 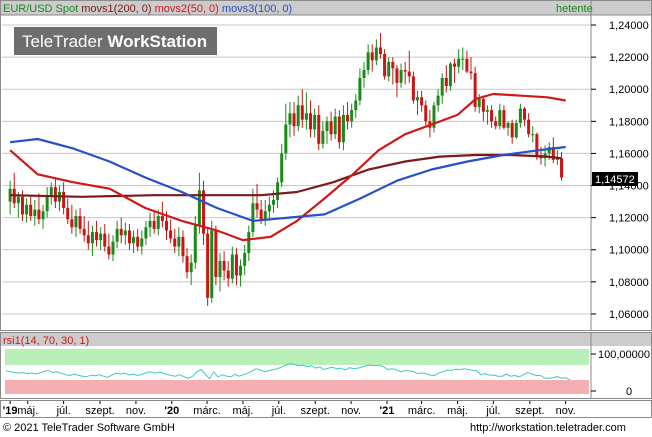 What do you see at coordinates (629, 219) in the screenshot?
I see `price-tick-label: 1,12000` at bounding box center [629, 219].